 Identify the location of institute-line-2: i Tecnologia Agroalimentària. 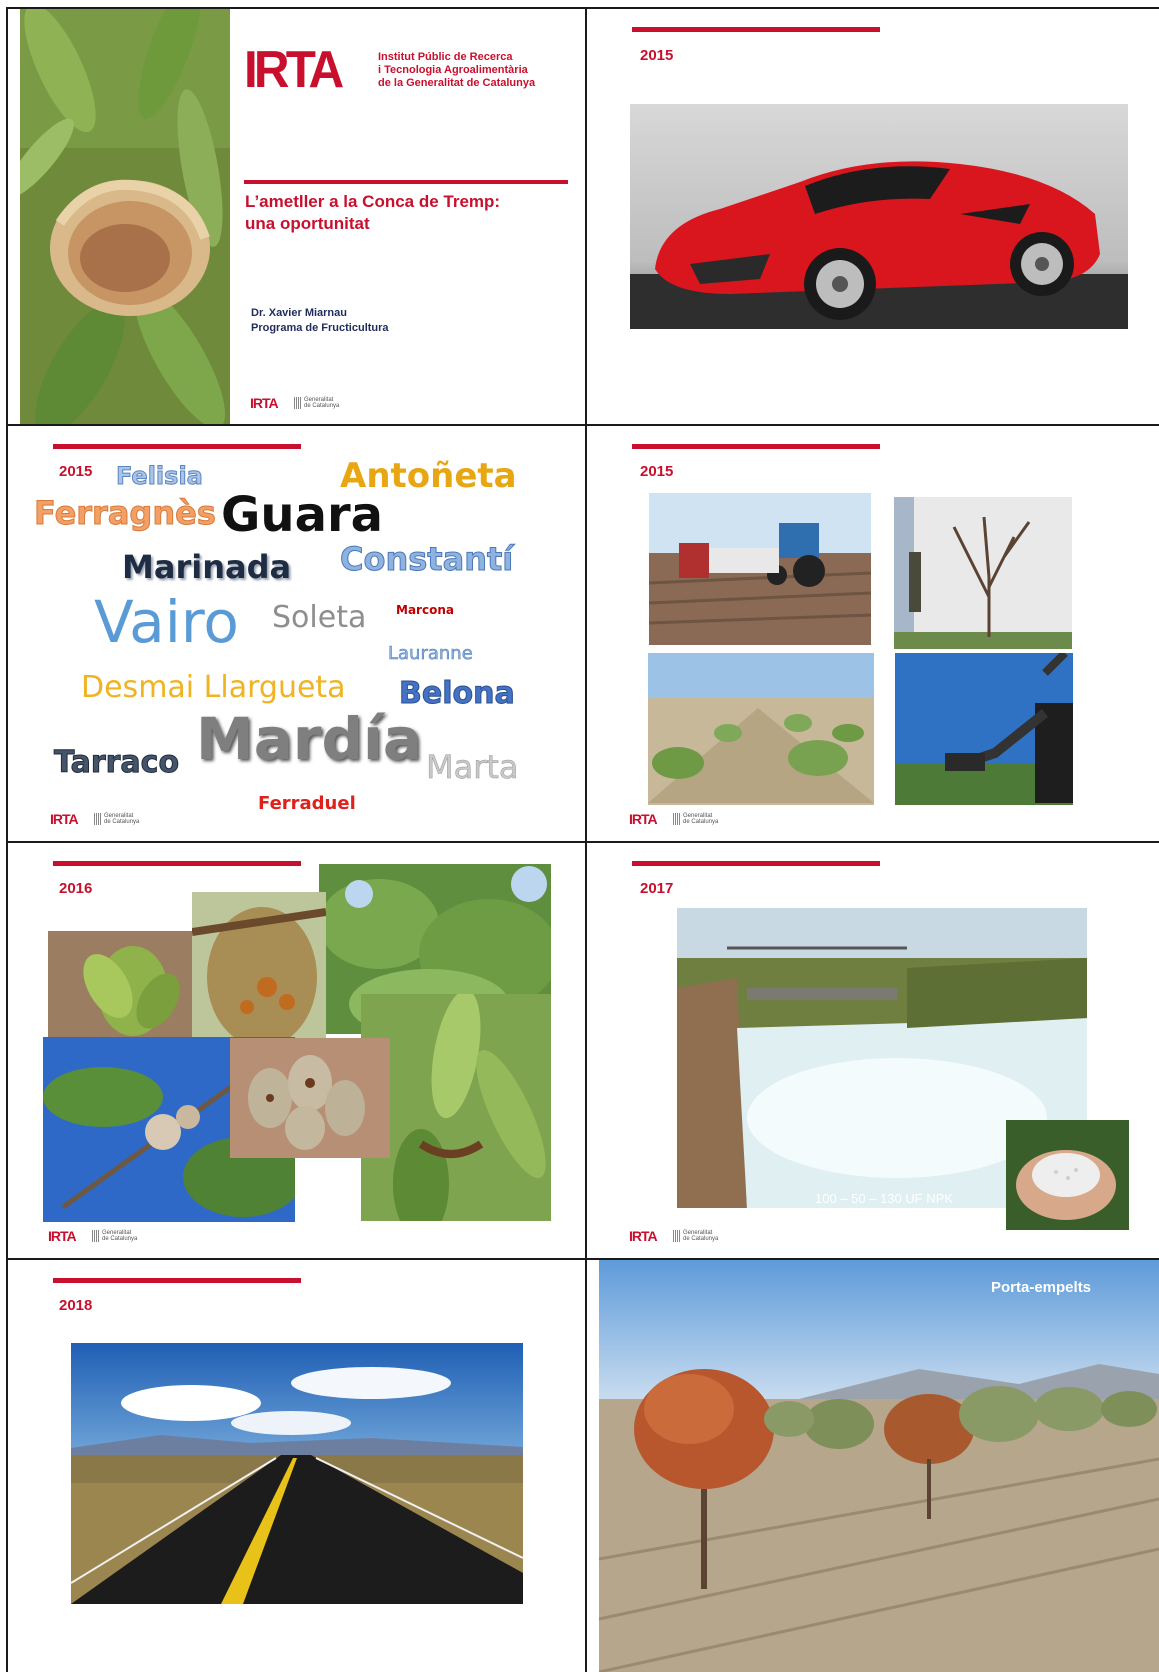
(453, 70).